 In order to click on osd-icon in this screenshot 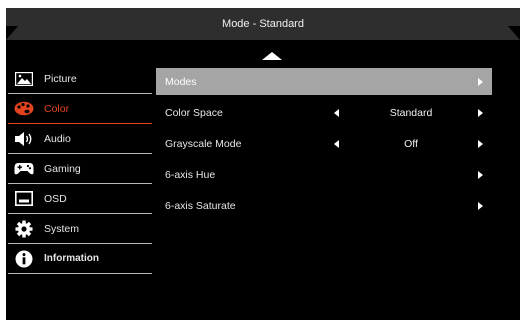, I will do `click(24, 199)`.